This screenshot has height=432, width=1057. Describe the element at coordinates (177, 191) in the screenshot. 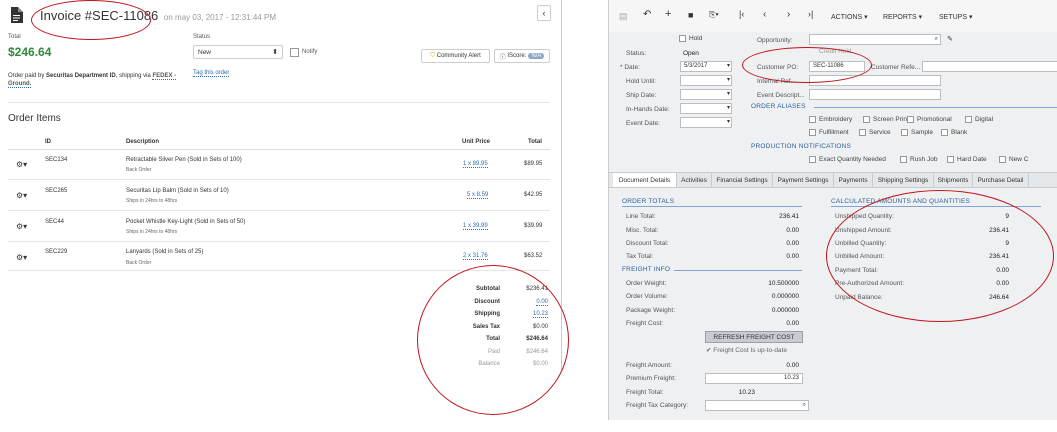

I see `item-description: Securitas Lip Balm (Sold in Sets of 10)` at that location.